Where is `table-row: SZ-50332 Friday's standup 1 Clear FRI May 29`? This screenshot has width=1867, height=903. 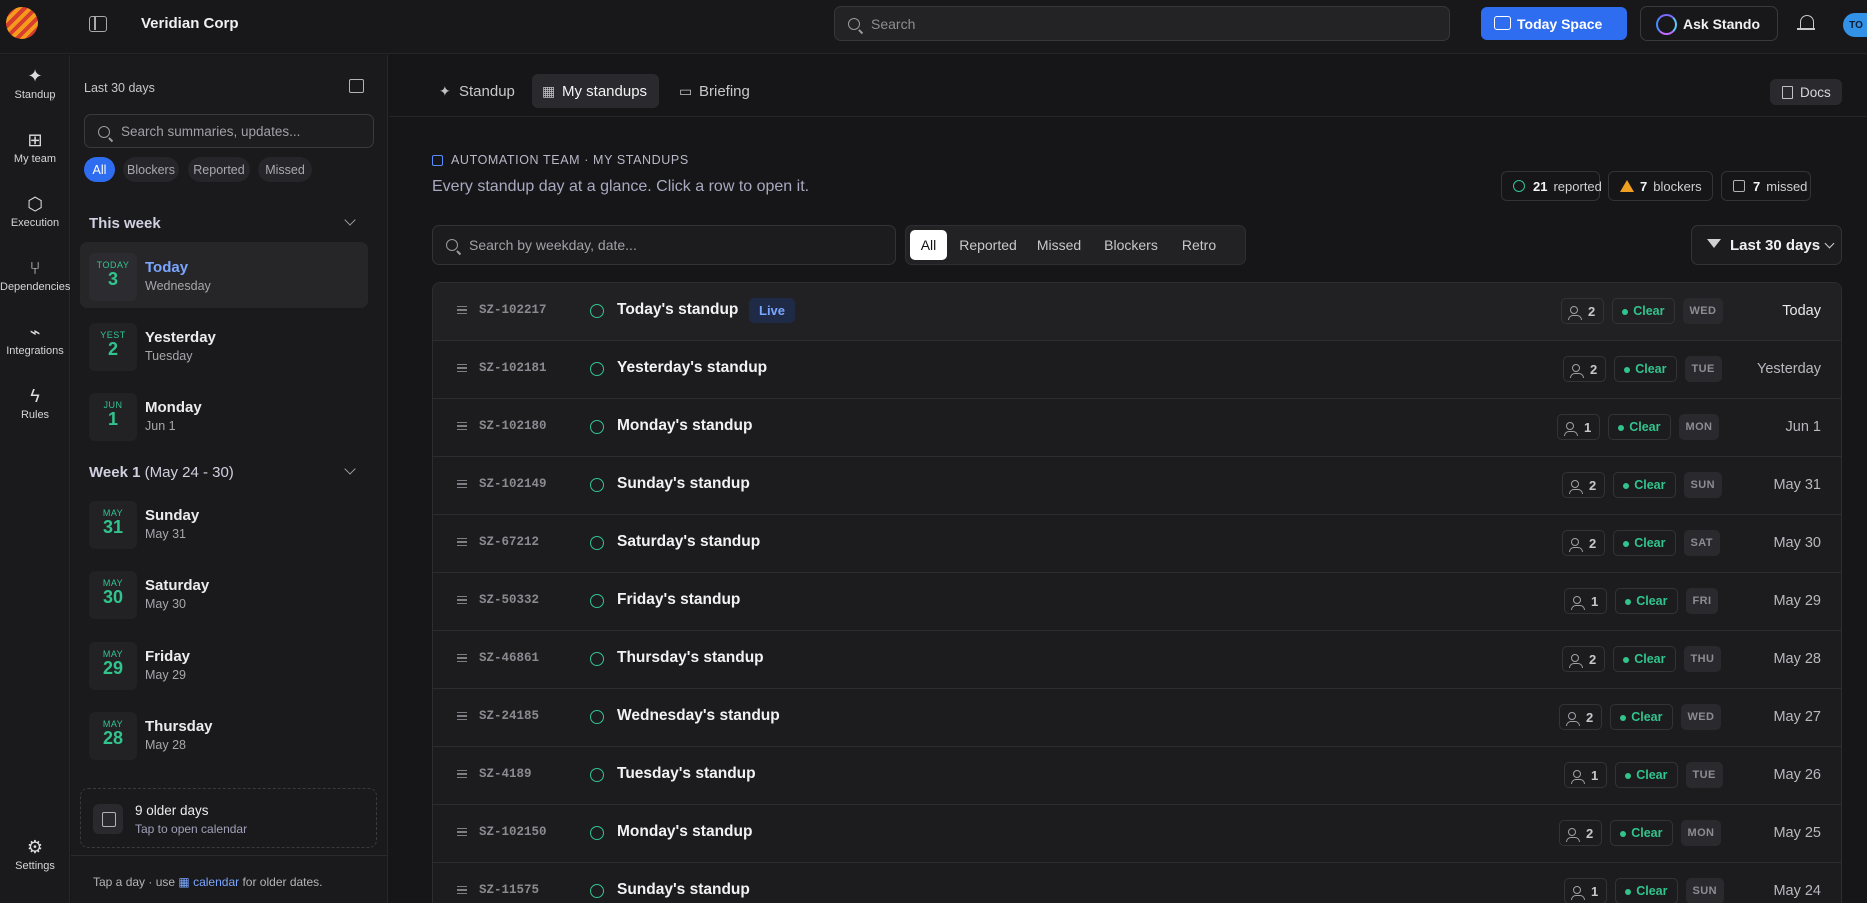 table-row: SZ-50332 Friday's standup 1 Clear FRI May 29 is located at coordinates (1137, 602).